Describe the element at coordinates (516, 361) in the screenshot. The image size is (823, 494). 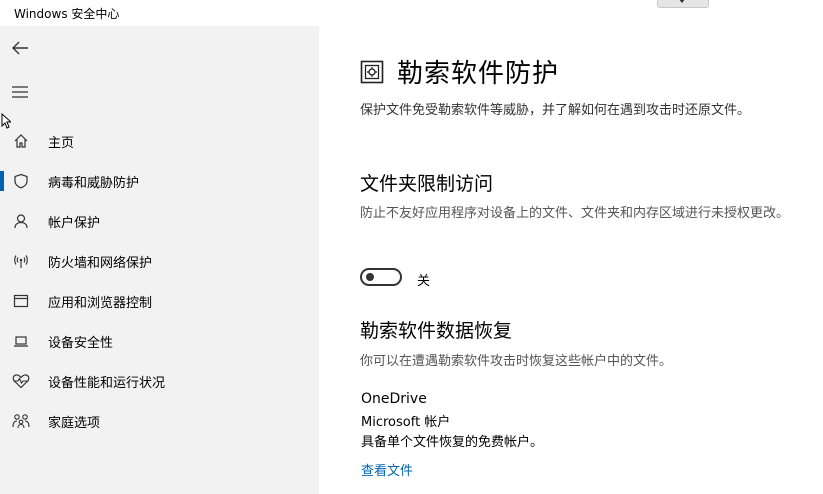
I see `recovery-description: 你可以在遭遇勒索软件攻击时恢复这些帐户中的文件。` at that location.